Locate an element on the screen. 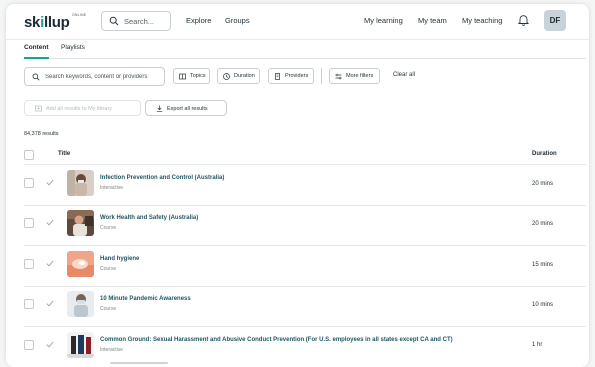  tabs-divider is located at coordinates (305, 58).